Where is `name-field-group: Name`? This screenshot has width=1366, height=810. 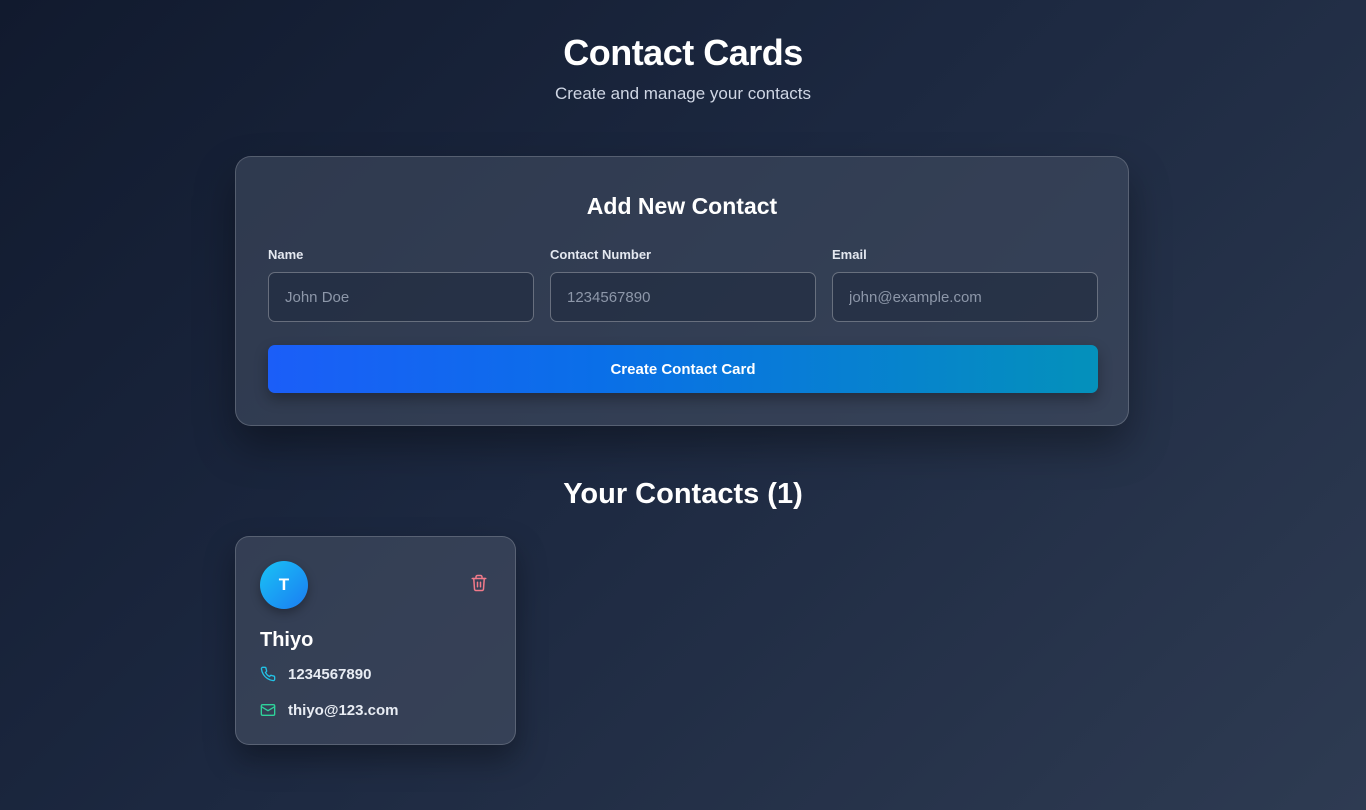
name-field-group: Name is located at coordinates (401, 284).